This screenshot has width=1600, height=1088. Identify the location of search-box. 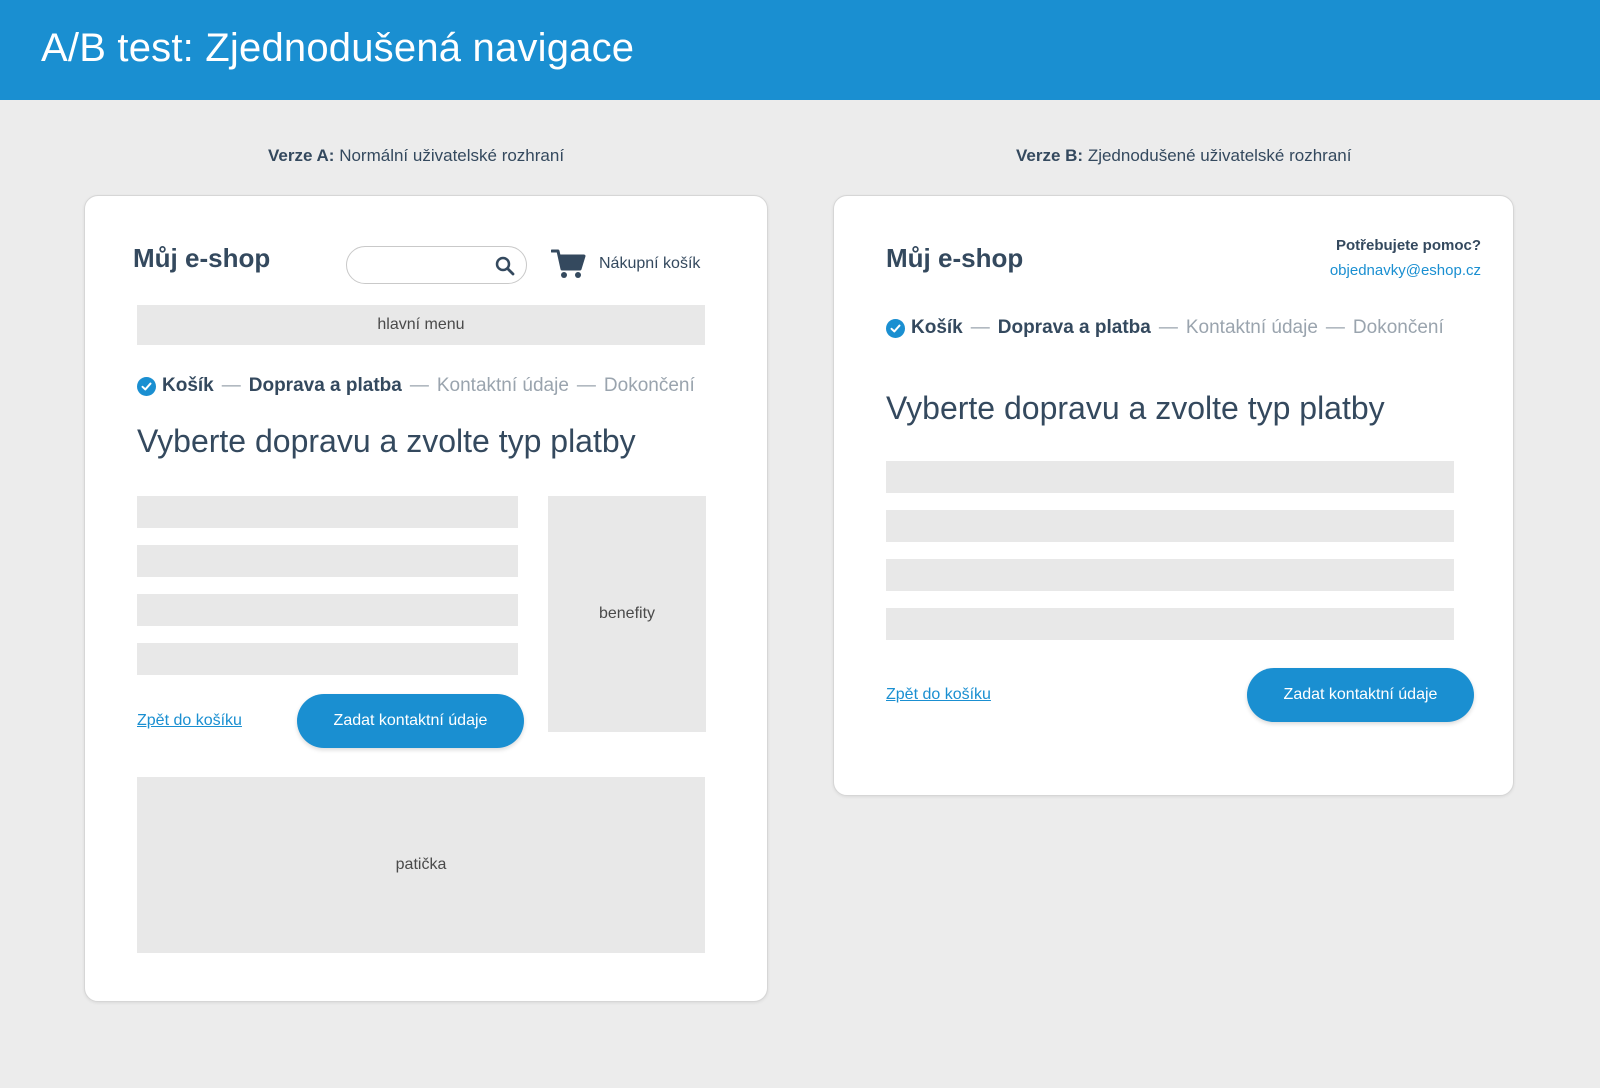
(436, 265).